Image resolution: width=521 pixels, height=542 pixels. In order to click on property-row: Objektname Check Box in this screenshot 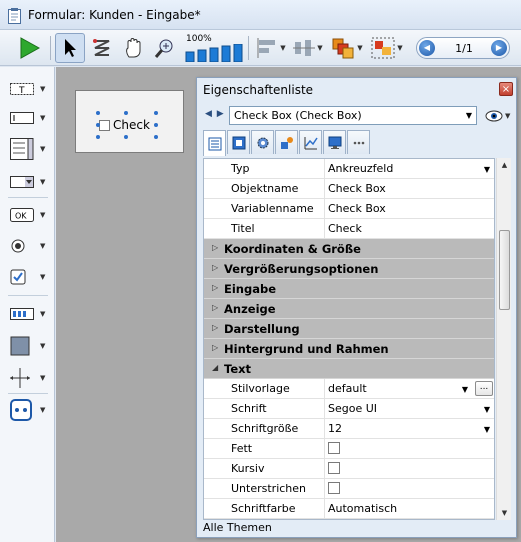, I will do `click(349, 189)`.